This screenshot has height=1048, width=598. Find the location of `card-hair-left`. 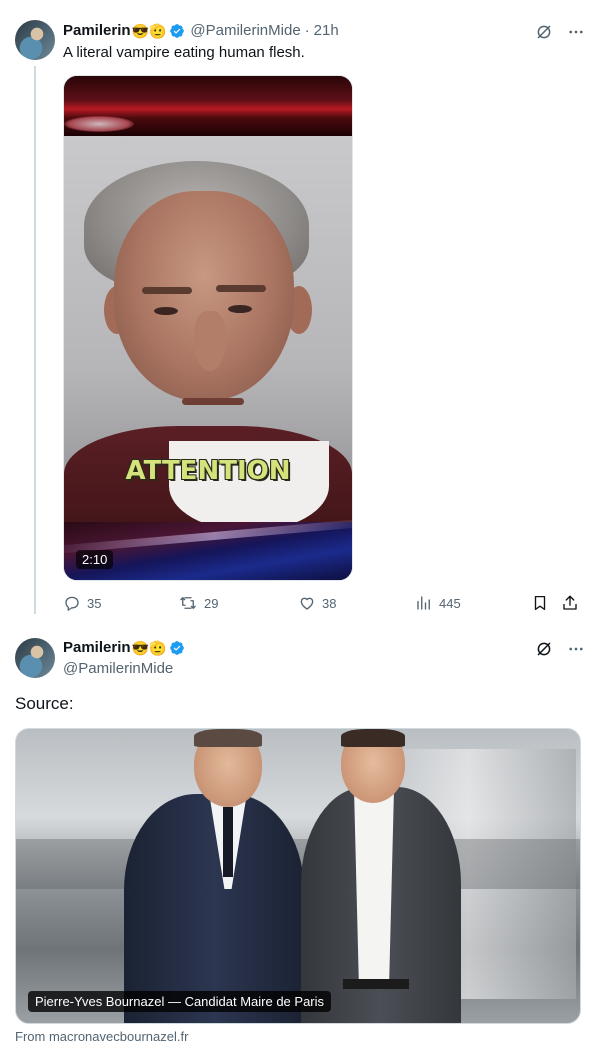

card-hair-left is located at coordinates (228, 738).